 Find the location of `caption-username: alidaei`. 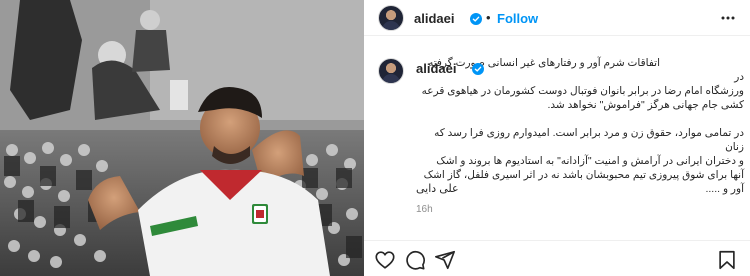

caption-username: alidaei is located at coordinates (436, 68).